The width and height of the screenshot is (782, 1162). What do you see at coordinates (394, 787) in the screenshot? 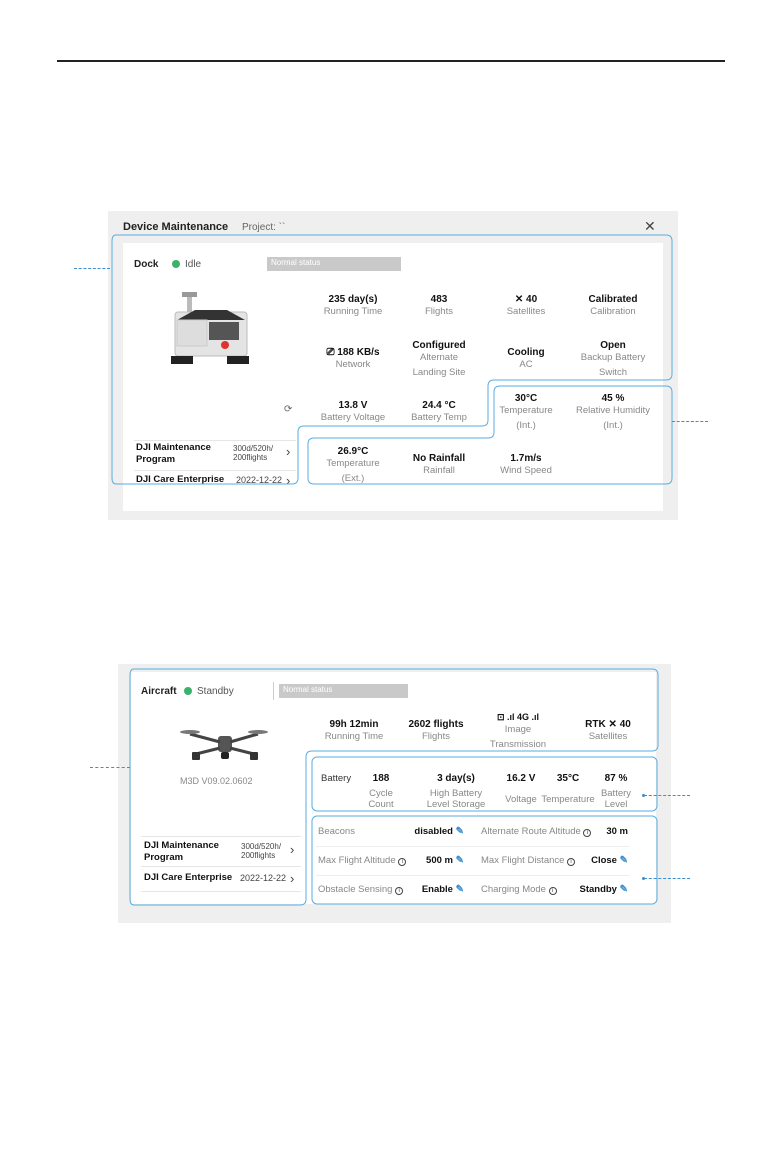
I see `aircraft-highlight-outline` at bounding box center [394, 787].